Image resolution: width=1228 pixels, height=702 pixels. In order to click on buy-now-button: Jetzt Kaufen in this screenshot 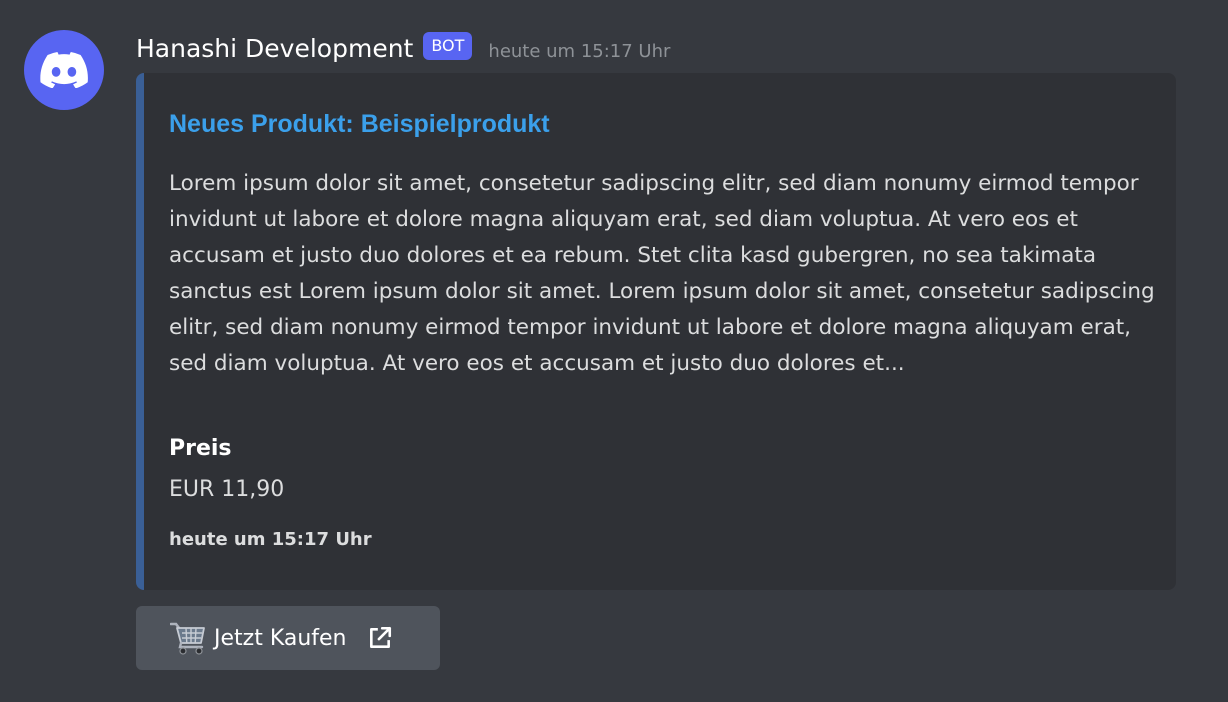, I will do `click(288, 638)`.